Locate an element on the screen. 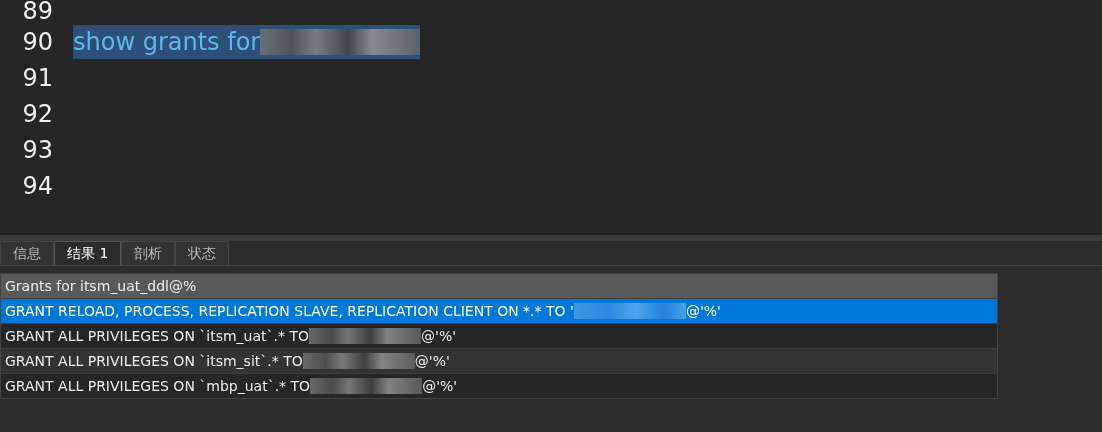  line-number: 94 is located at coordinates (37, 186).